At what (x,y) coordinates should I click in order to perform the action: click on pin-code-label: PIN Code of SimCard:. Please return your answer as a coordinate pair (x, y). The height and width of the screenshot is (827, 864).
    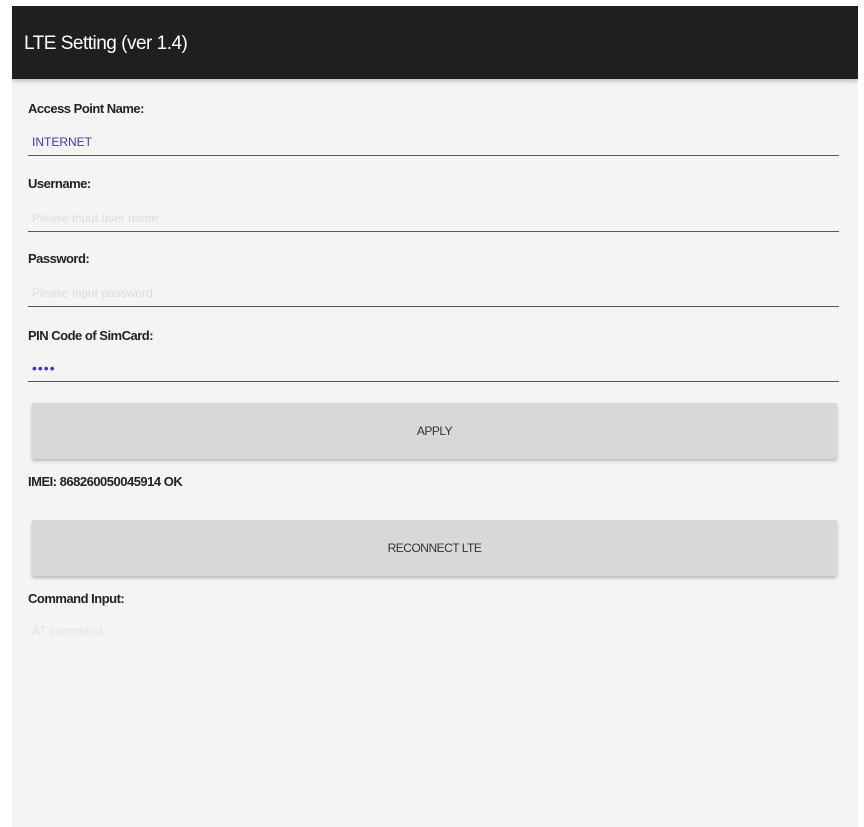
    Looking at the image, I should click on (91, 335).